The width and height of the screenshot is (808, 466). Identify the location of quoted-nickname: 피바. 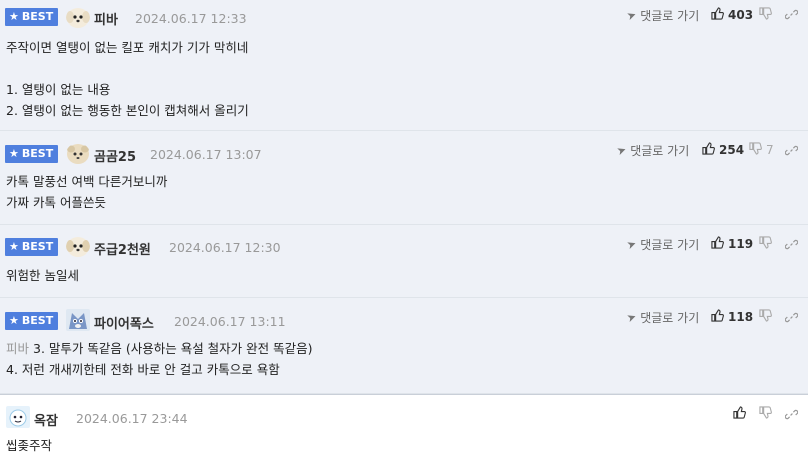
(17, 348).